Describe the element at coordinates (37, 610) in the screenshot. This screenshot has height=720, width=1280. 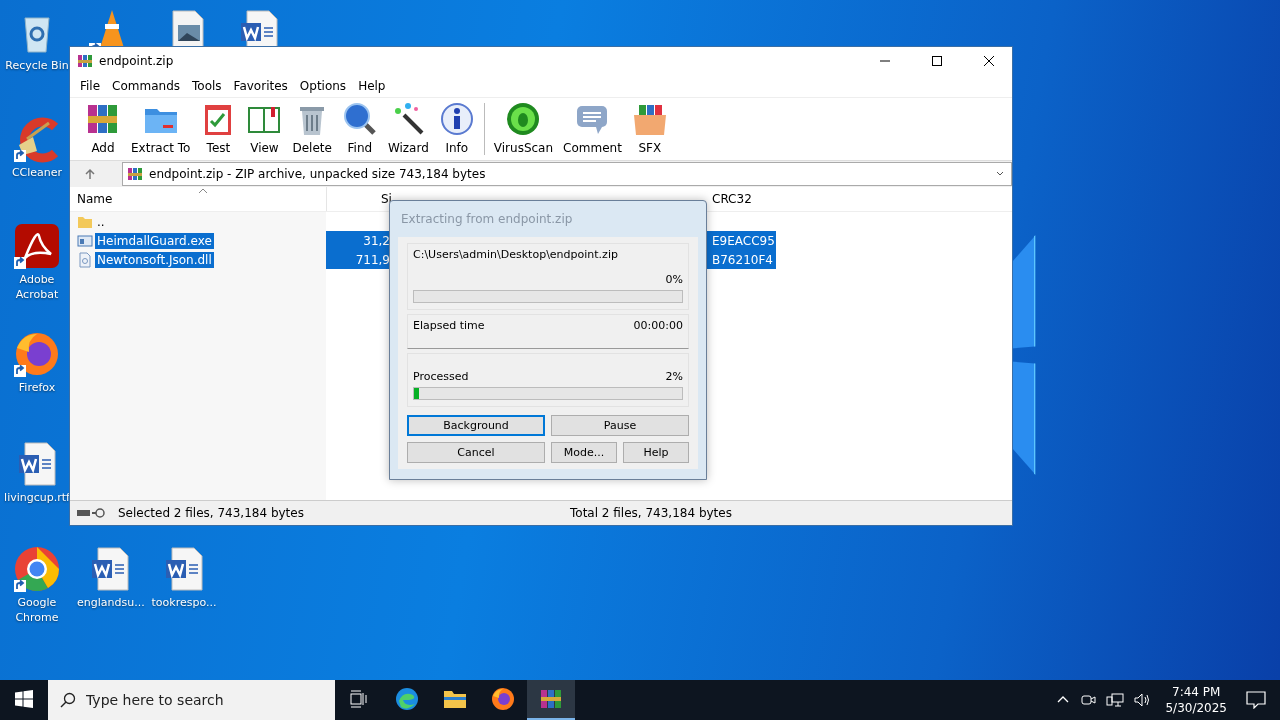
I see `desktop-icon-label: Google Chrome` at that location.